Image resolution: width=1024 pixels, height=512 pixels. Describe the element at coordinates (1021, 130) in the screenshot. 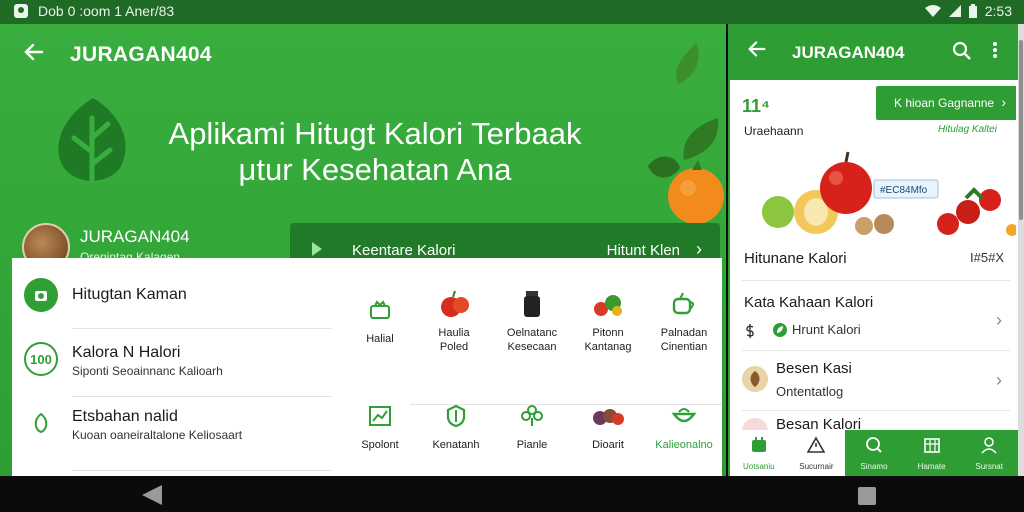

I see `scrollbar-thumb` at that location.